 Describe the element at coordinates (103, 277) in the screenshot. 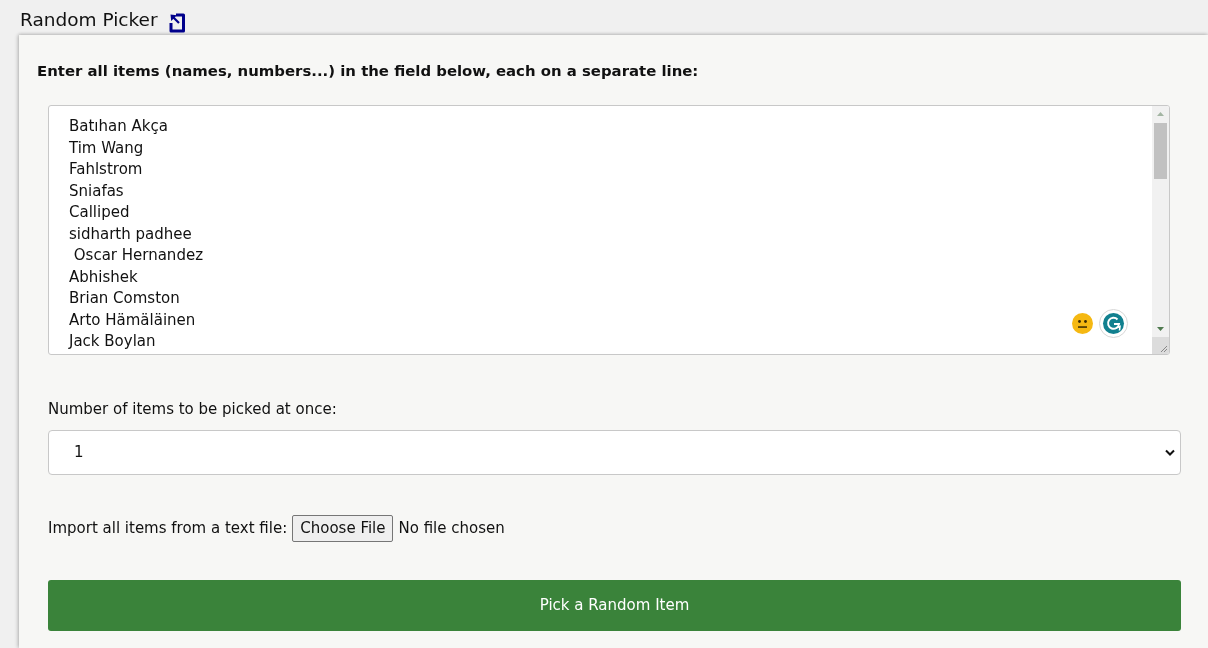

I see `item-line: Abhishek` at that location.